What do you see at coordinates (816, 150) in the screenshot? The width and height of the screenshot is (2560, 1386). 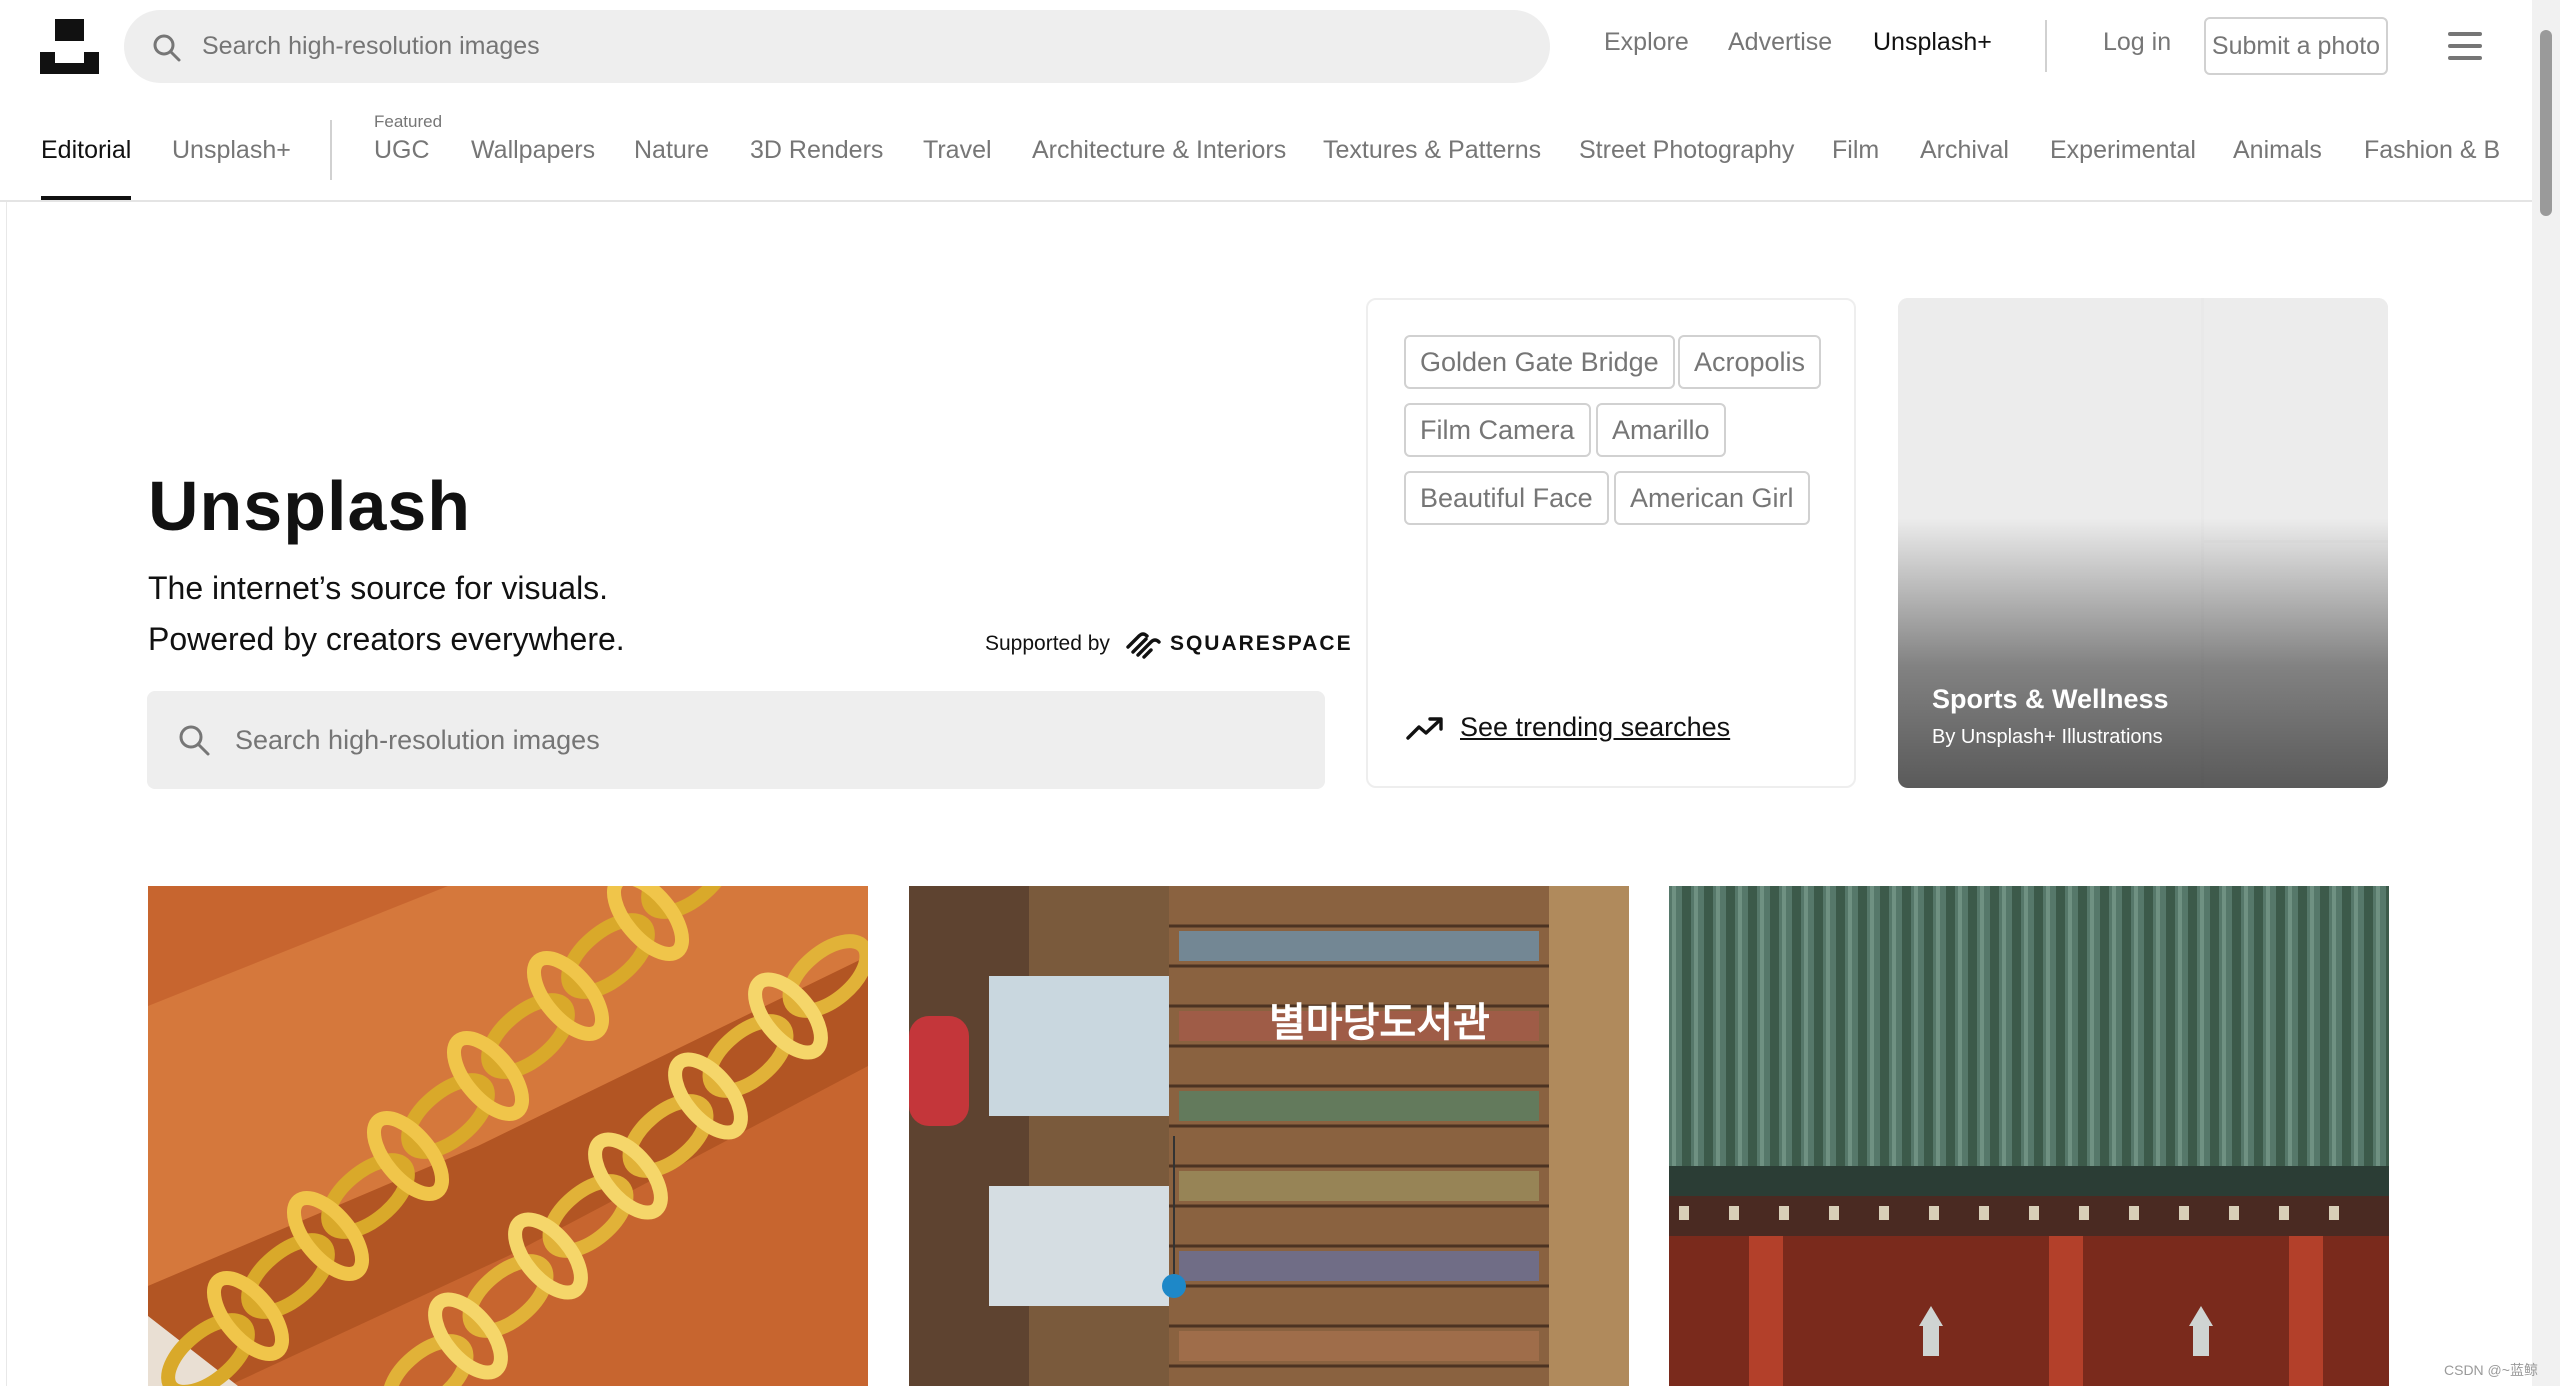 I see `tab-3d-renders: 3D Renders` at bounding box center [816, 150].